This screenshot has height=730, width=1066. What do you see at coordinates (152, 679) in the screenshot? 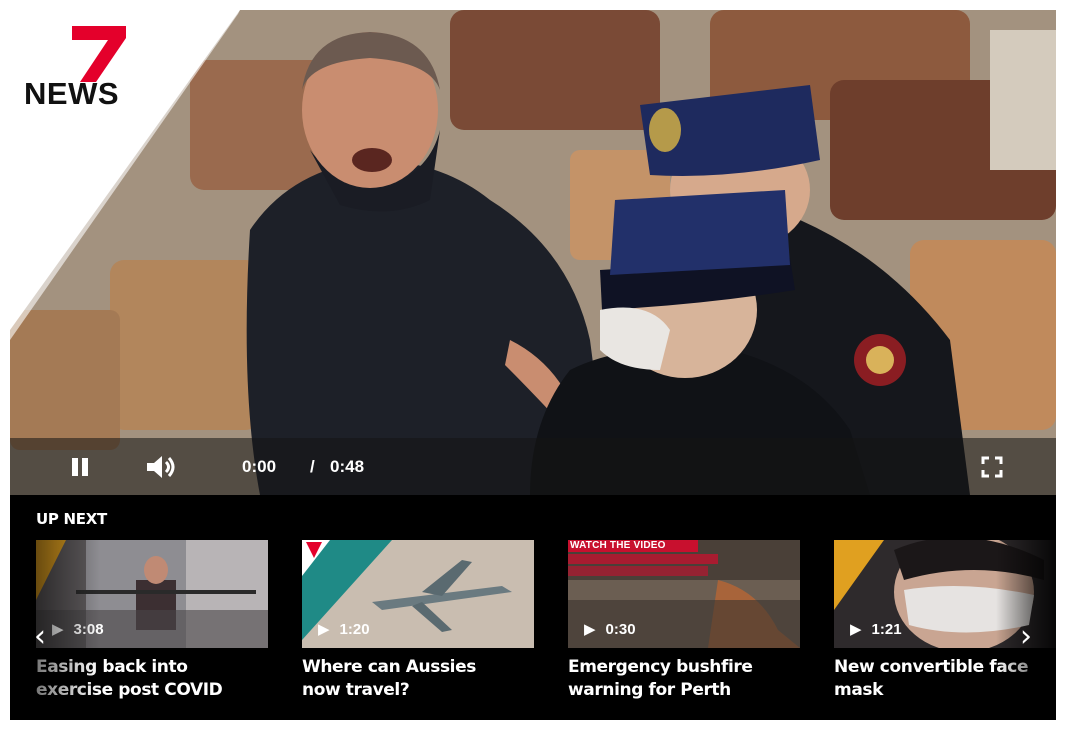
I see `card-title: Easing back into exercise post COVID` at bounding box center [152, 679].